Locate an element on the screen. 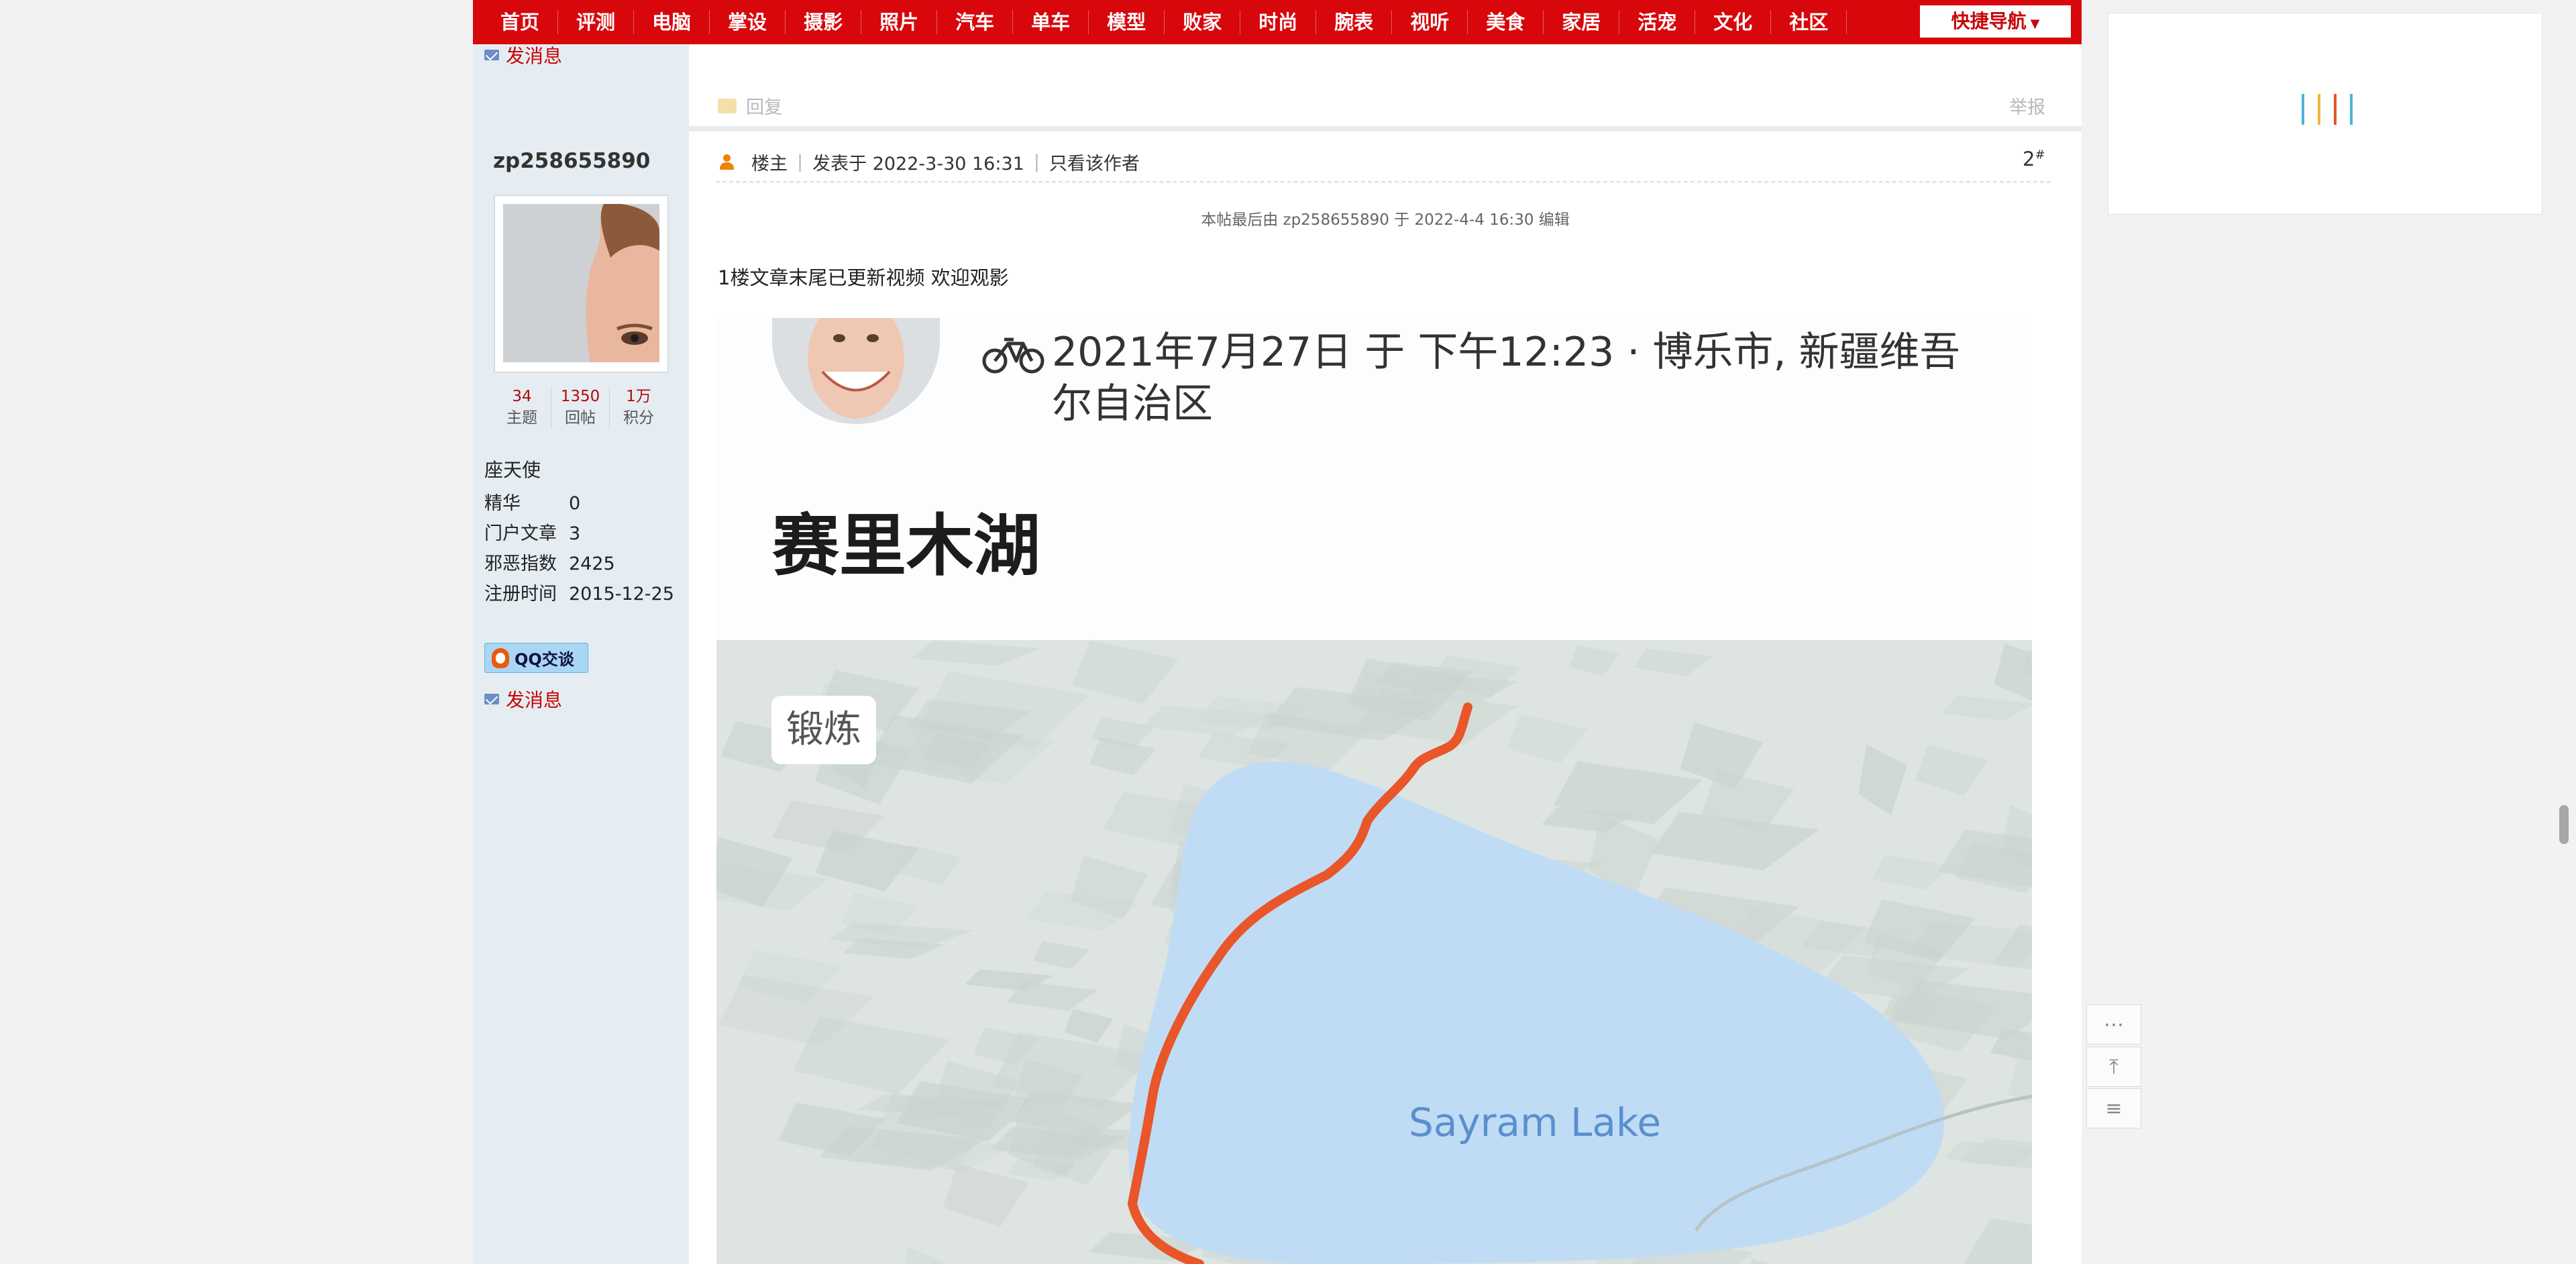 This screenshot has width=2576, height=1264. profile-key: 精华 is located at coordinates (502, 503).